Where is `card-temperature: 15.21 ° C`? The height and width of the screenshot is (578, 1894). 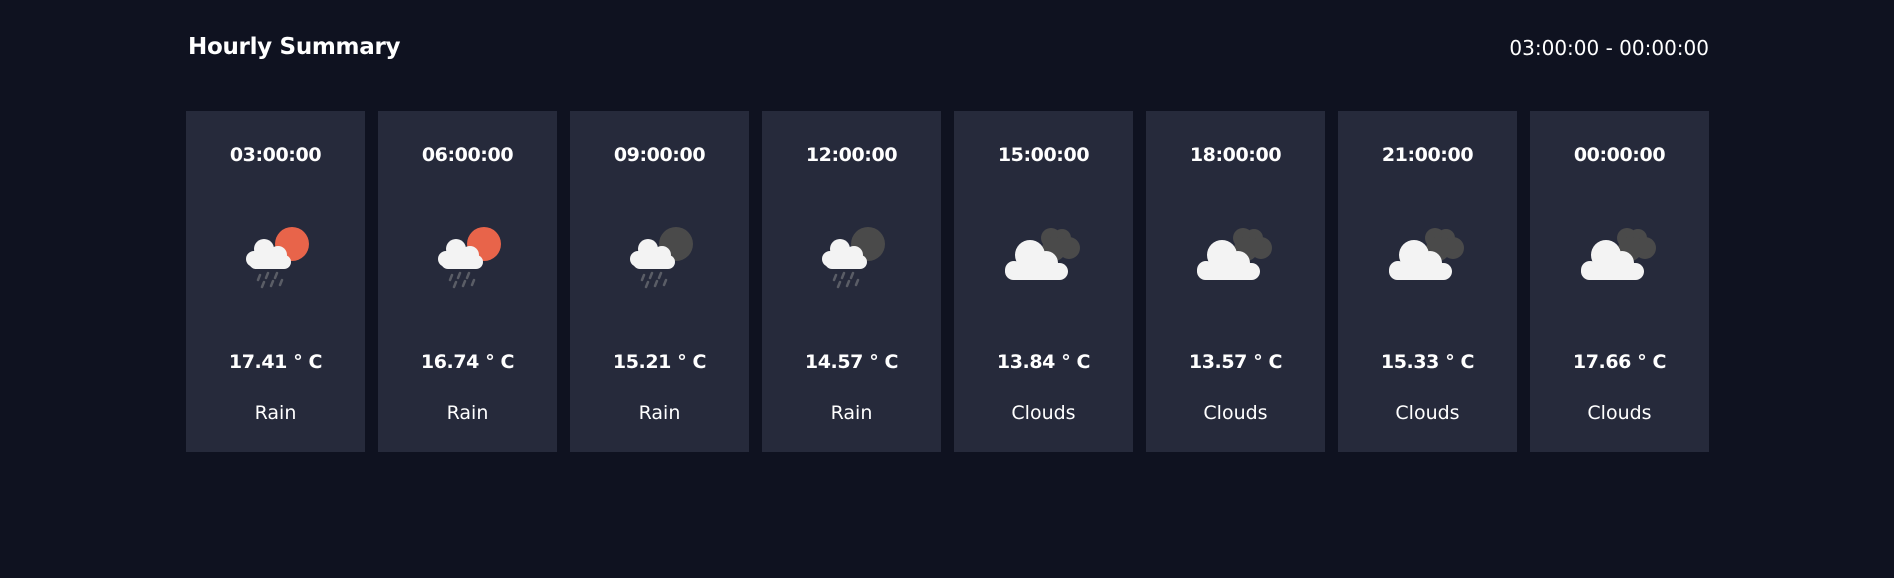
card-temperature: 15.21 ° C is located at coordinates (659, 362).